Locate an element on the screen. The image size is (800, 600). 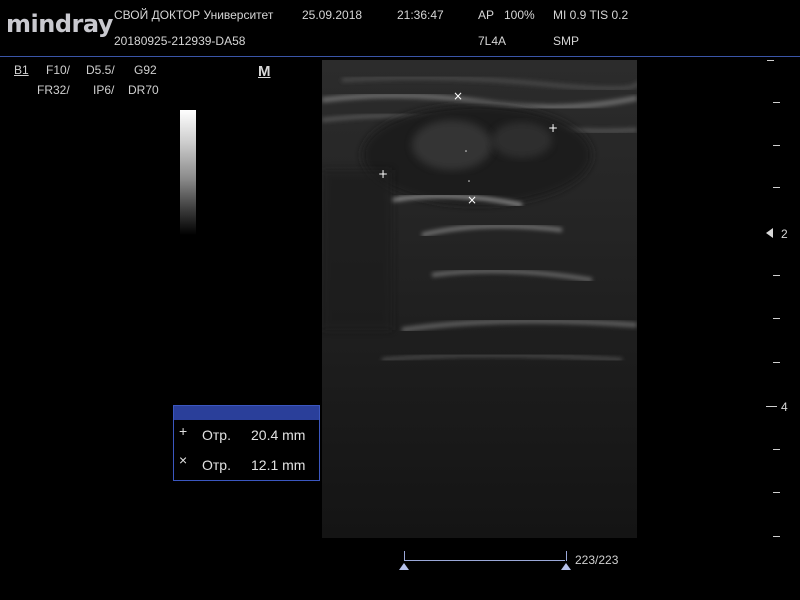
exam-date: 25.09.2018 is located at coordinates (332, 15).